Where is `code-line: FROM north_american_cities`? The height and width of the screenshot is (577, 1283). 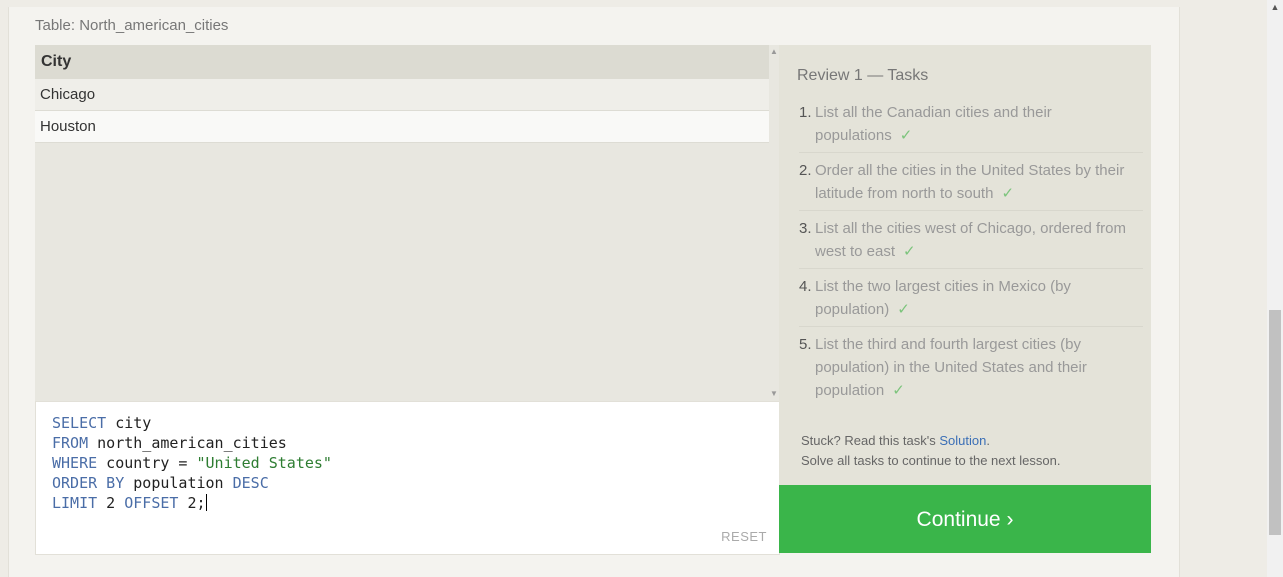
code-line: FROM north_american_cities is located at coordinates (169, 443).